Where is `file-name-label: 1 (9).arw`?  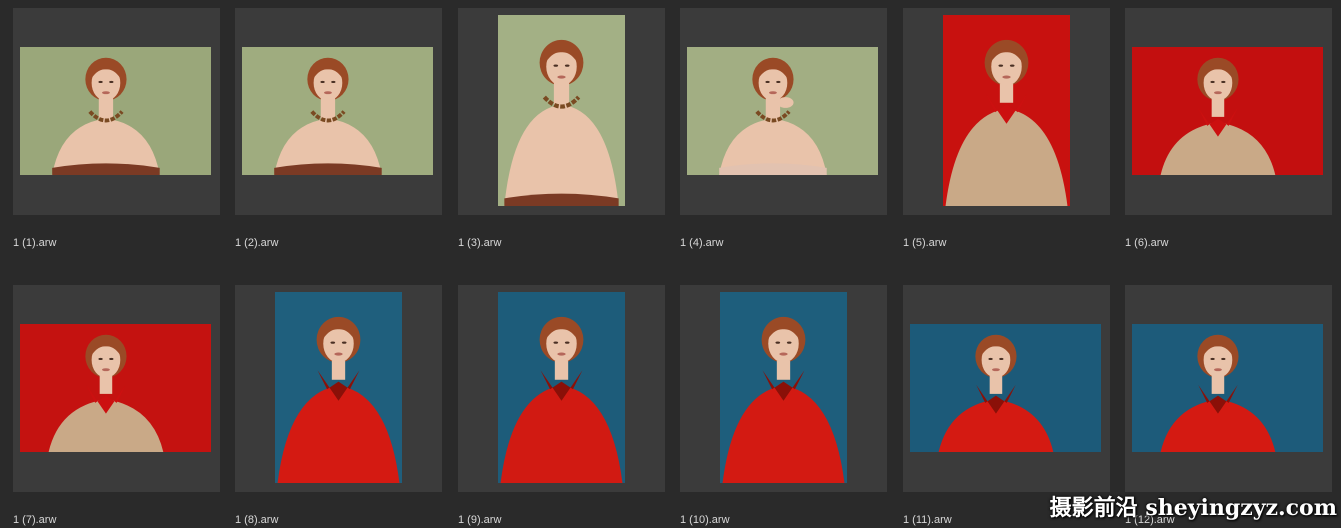 file-name-label: 1 (9).arw is located at coordinates (479, 520).